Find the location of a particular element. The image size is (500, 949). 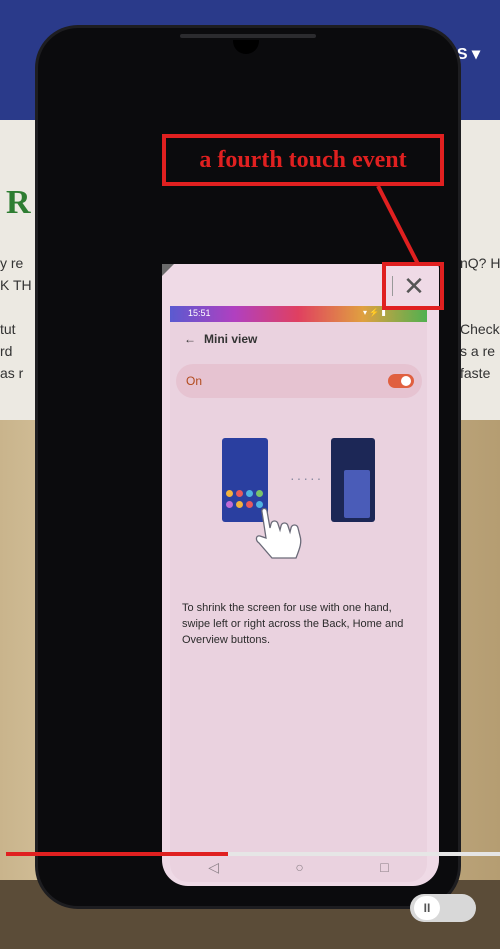

navigation-bar: ◁ ○ □ is located at coordinates (298, 867).